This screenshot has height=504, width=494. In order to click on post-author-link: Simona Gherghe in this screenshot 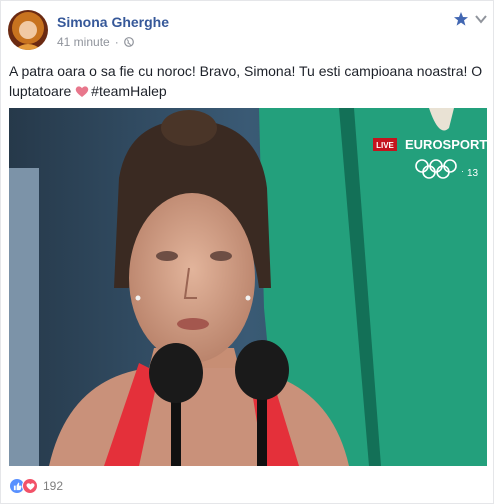, I will do `click(113, 22)`.